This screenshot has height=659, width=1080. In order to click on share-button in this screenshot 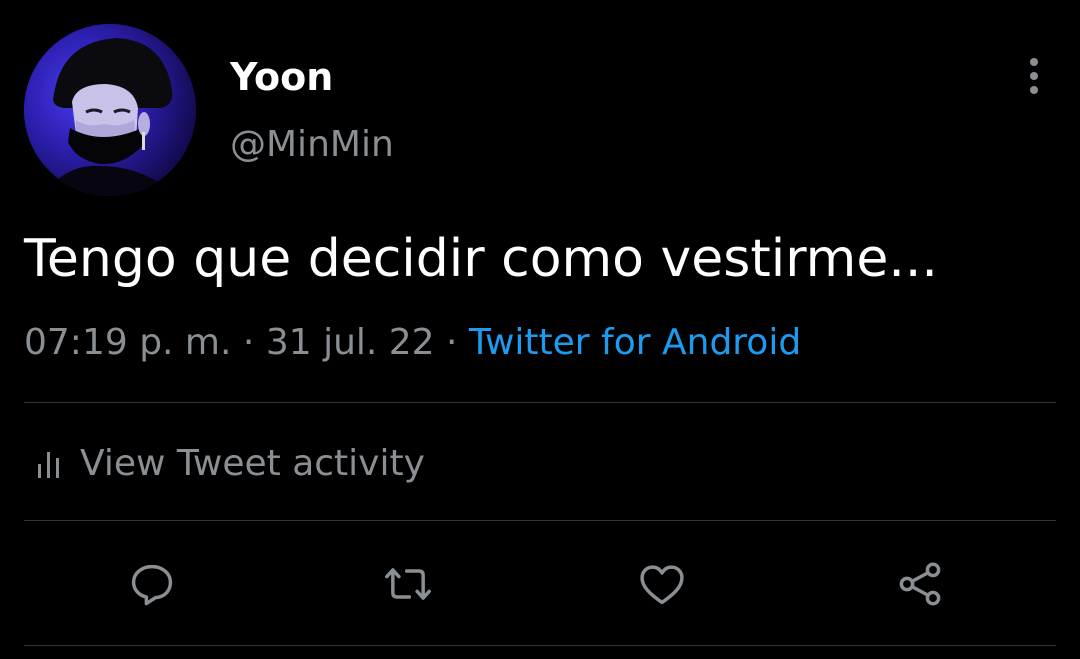, I will do `click(920, 584)`.